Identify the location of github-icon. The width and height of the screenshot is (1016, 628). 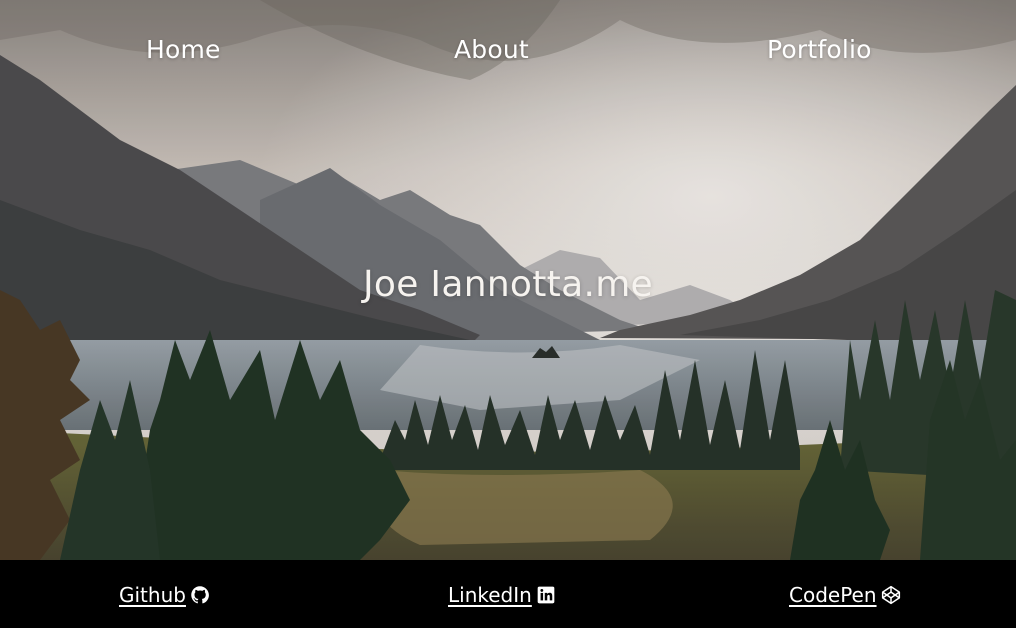
(200, 595).